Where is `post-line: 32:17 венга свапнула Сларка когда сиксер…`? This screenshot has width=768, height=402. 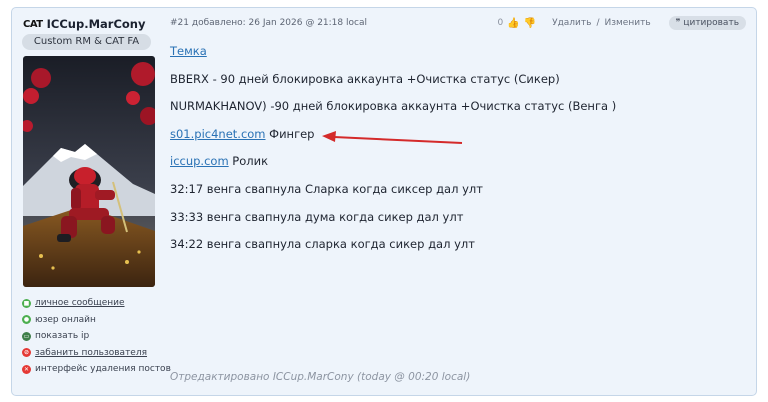
post-line: 32:17 венга свапнула Сларка когда сиксер… is located at coordinates (326, 188).